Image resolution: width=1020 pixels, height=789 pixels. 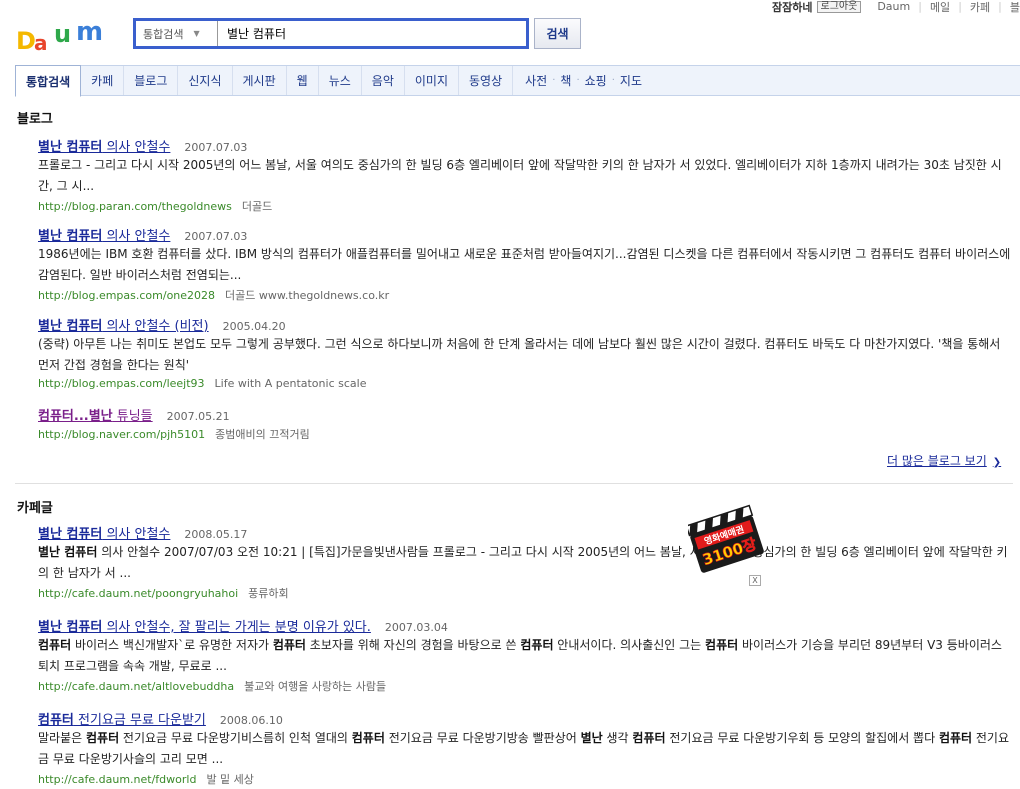 What do you see at coordinates (486, 80) in the screenshot?
I see `tab-video: 동영상` at bounding box center [486, 80].